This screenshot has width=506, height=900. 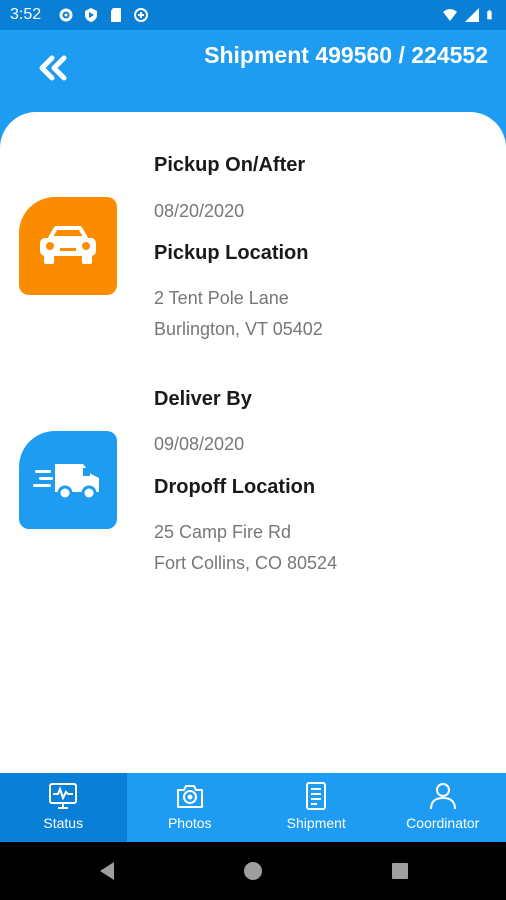 I want to click on status-time: 3:52, so click(x=26, y=14).